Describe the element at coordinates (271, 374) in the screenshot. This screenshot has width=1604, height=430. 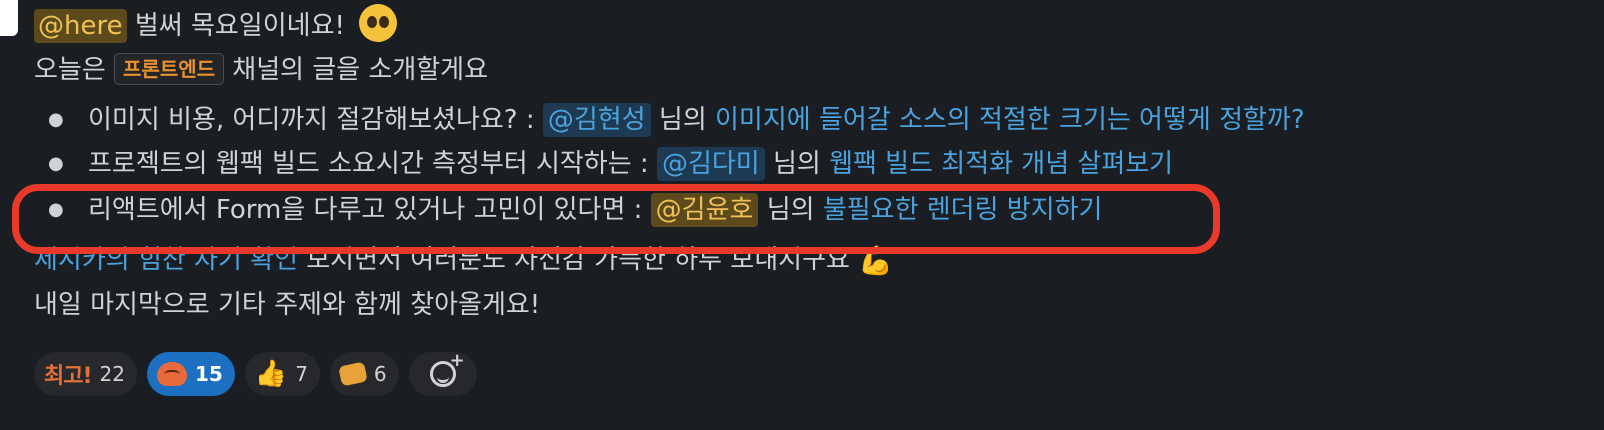
I see `thumbs-up-icon: 👍` at that location.